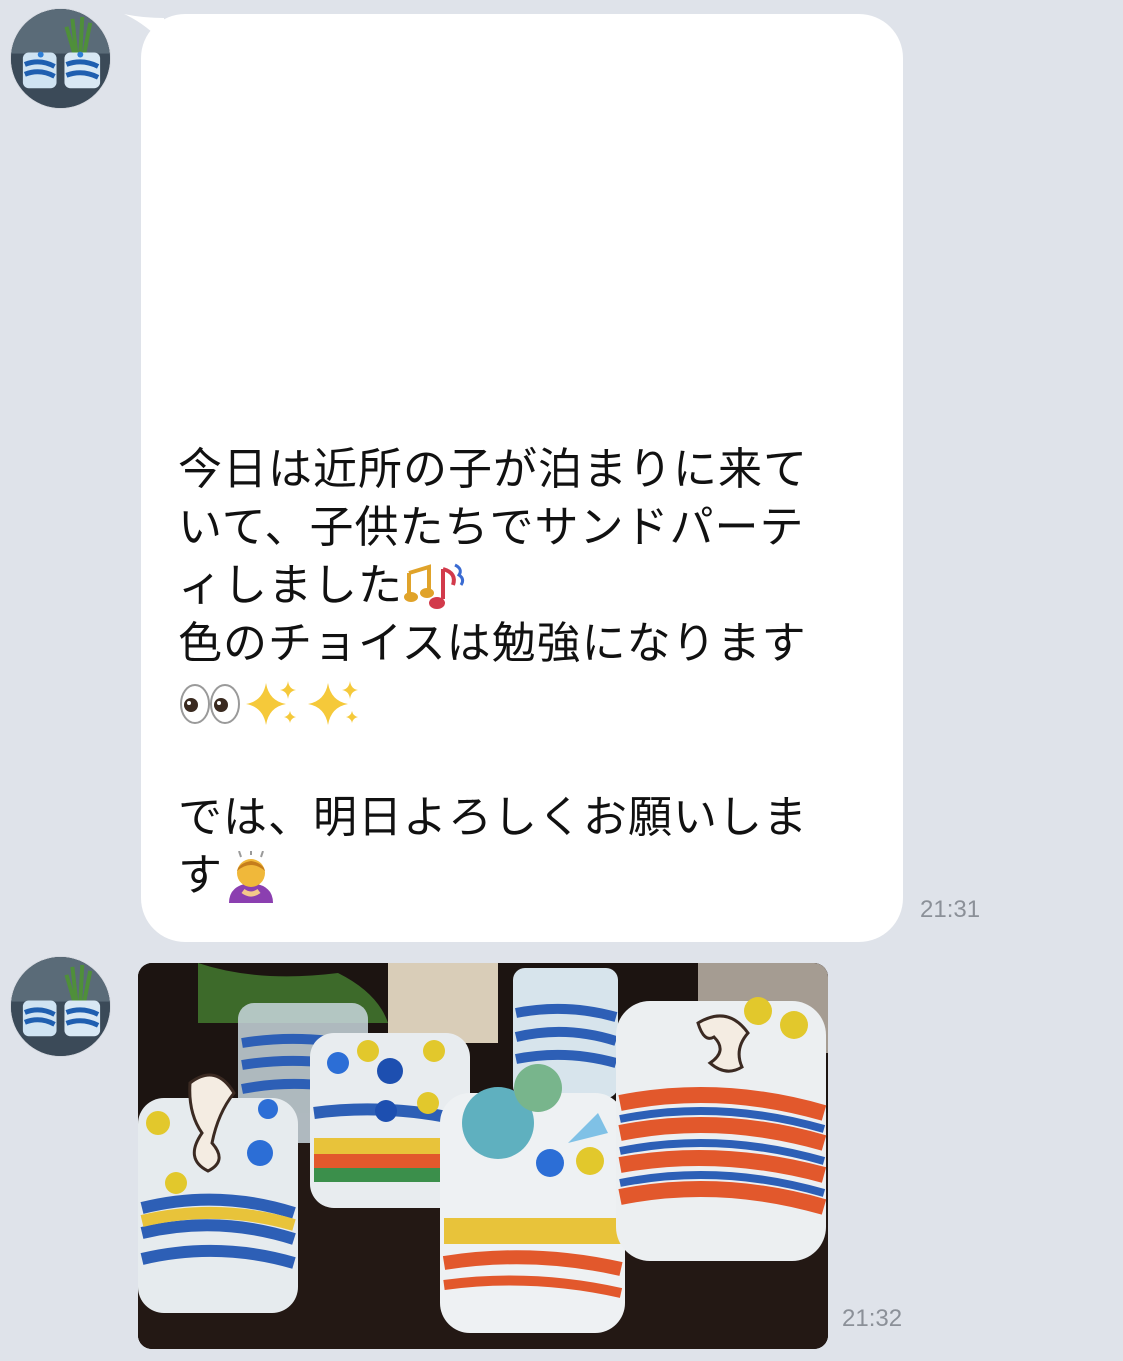 The height and width of the screenshot is (1361, 1123). What do you see at coordinates (491, 527) in the screenshot?
I see `message-line: いて、子供たちでサンドパーテ` at bounding box center [491, 527].